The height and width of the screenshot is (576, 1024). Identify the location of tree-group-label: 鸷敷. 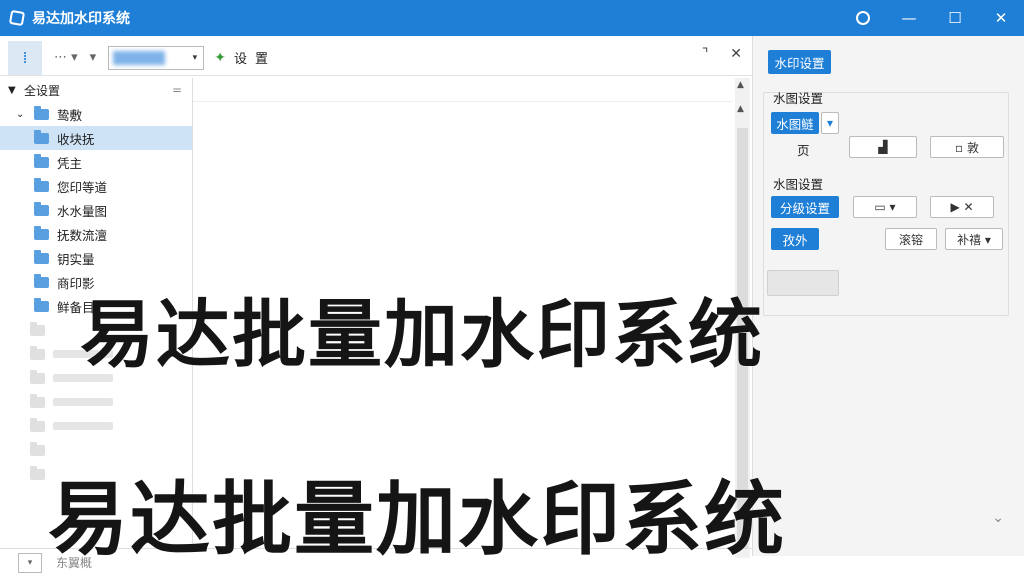
(70, 115).